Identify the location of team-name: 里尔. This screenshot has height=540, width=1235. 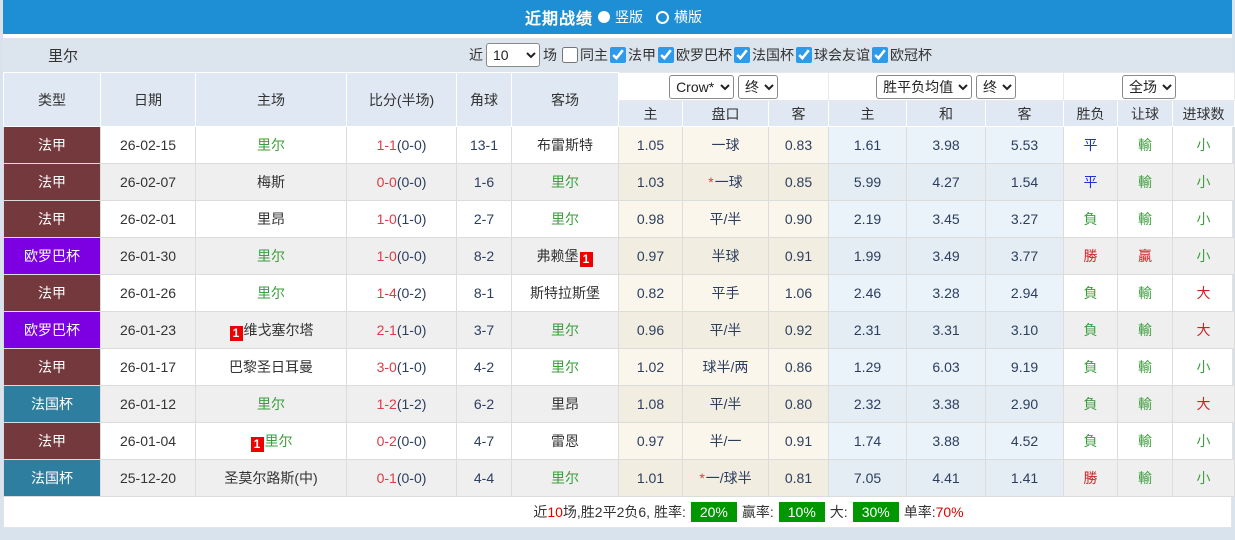
(63, 56).